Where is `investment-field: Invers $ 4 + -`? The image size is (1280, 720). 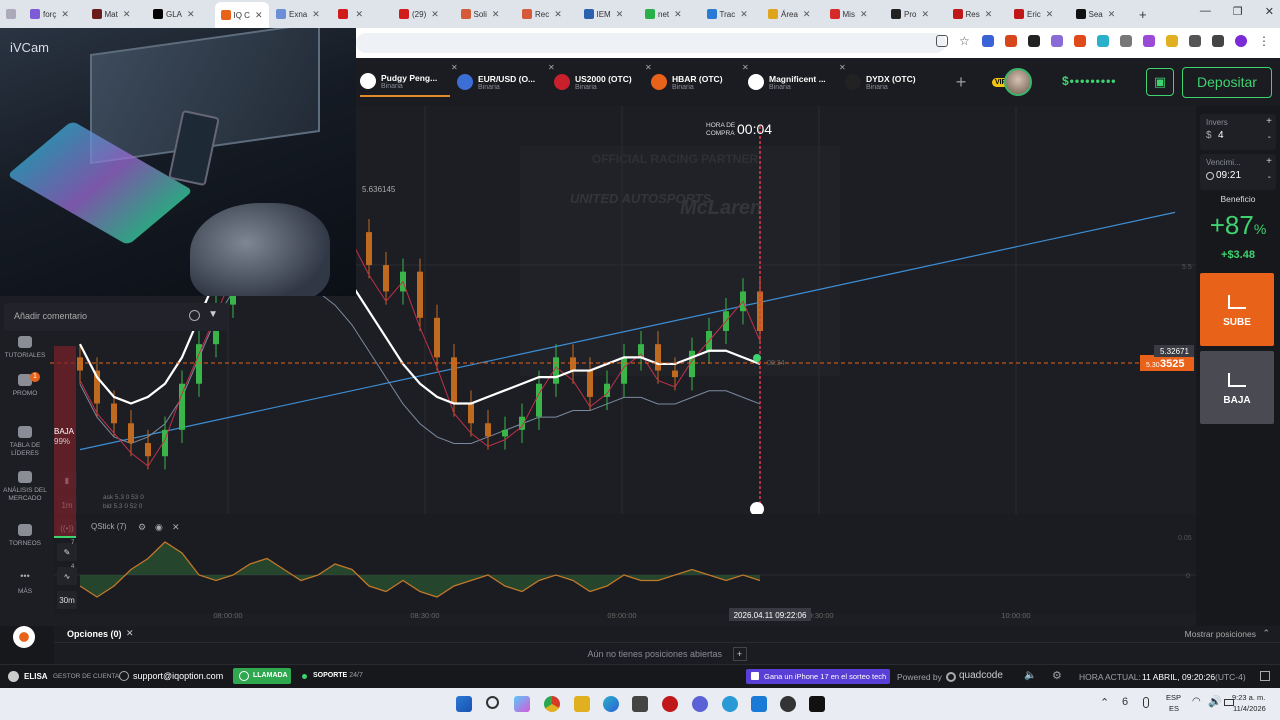
investment-field: Invers $ 4 + - is located at coordinates (1238, 132).